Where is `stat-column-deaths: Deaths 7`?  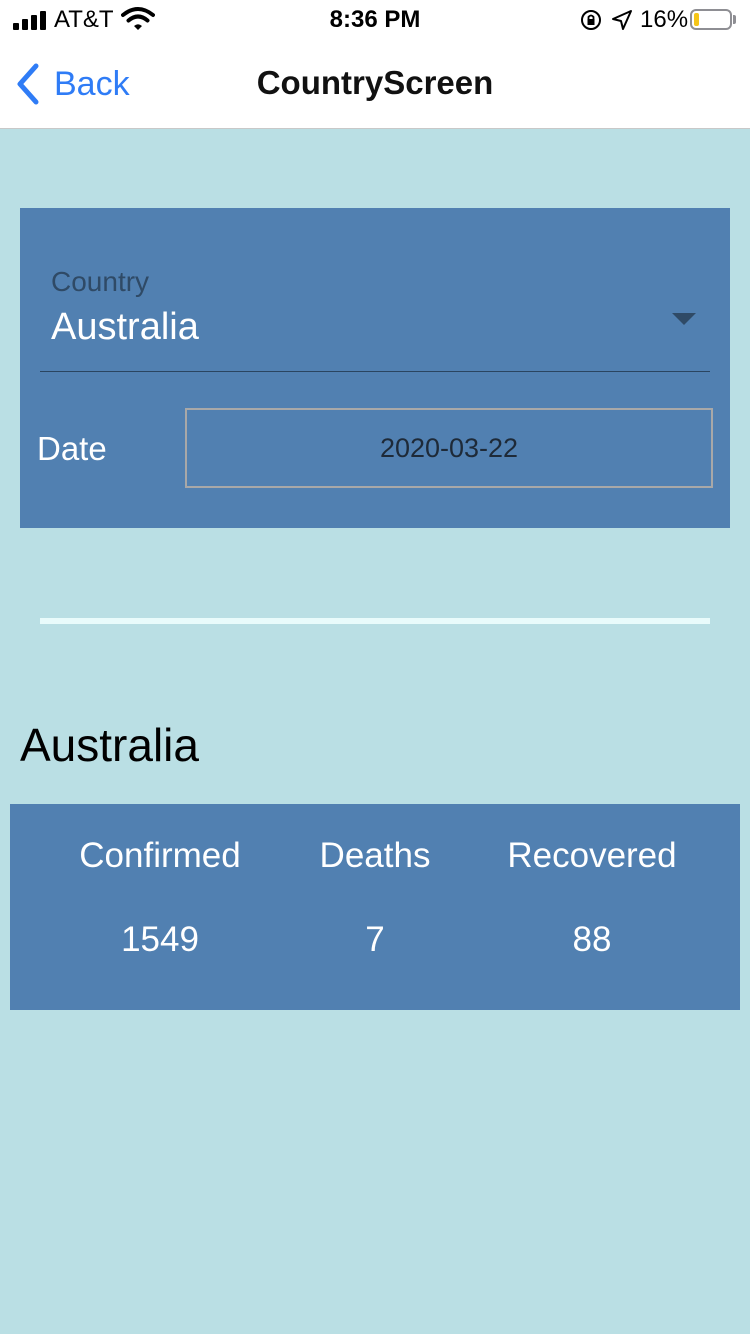 stat-column-deaths: Deaths 7 is located at coordinates (375, 907).